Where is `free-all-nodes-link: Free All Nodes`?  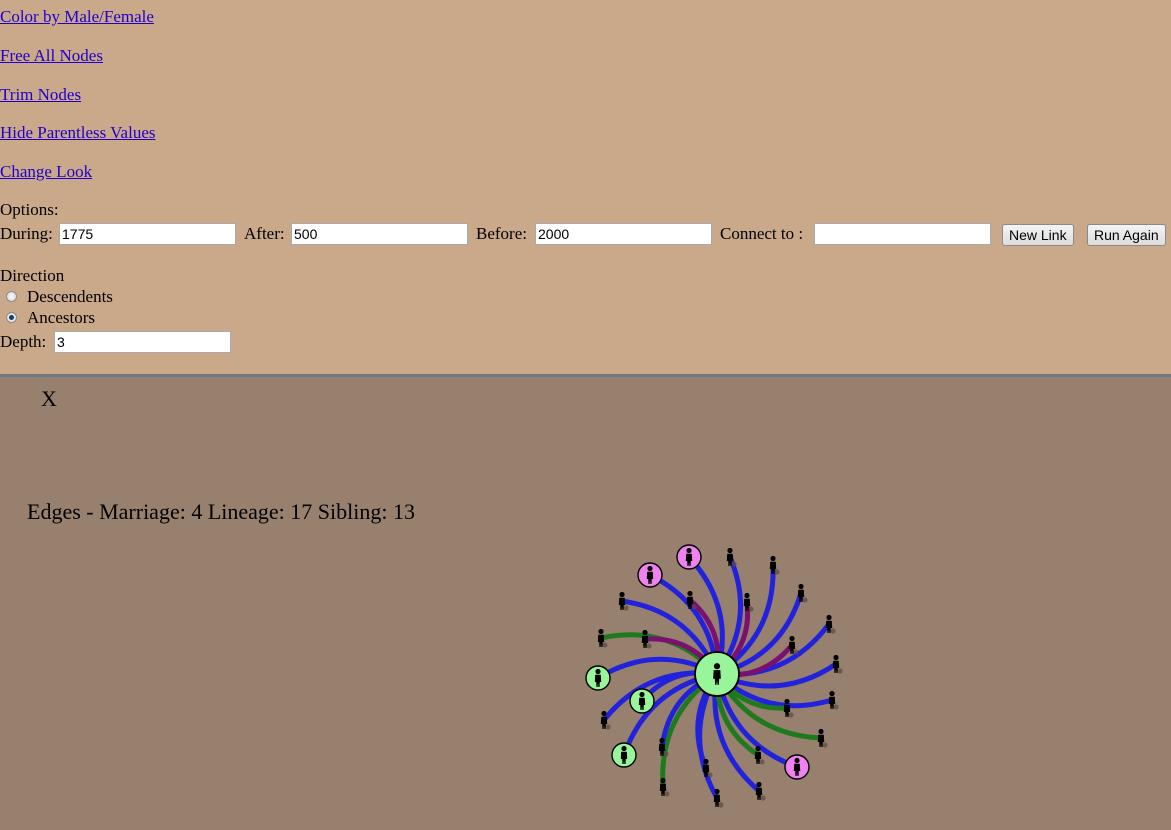
free-all-nodes-link: Free All Nodes is located at coordinates (51, 56).